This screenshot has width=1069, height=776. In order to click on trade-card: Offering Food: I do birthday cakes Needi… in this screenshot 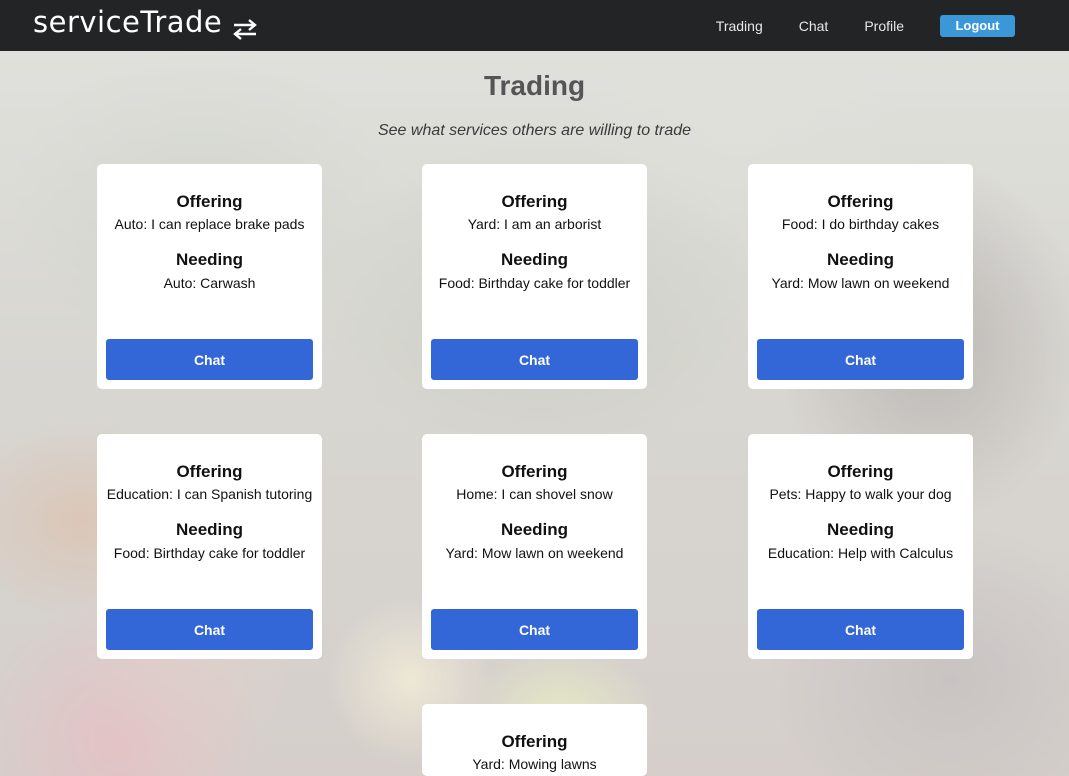, I will do `click(860, 276)`.